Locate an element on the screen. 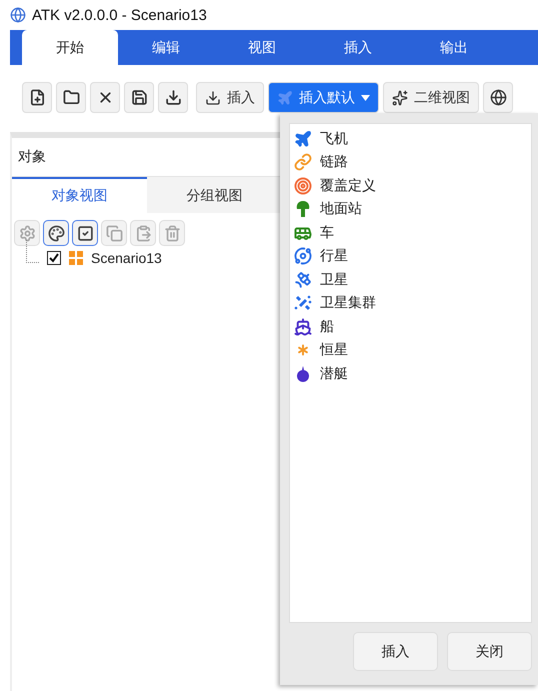 The height and width of the screenshot is (691, 538). panel-title: 对象 is located at coordinates (32, 157).